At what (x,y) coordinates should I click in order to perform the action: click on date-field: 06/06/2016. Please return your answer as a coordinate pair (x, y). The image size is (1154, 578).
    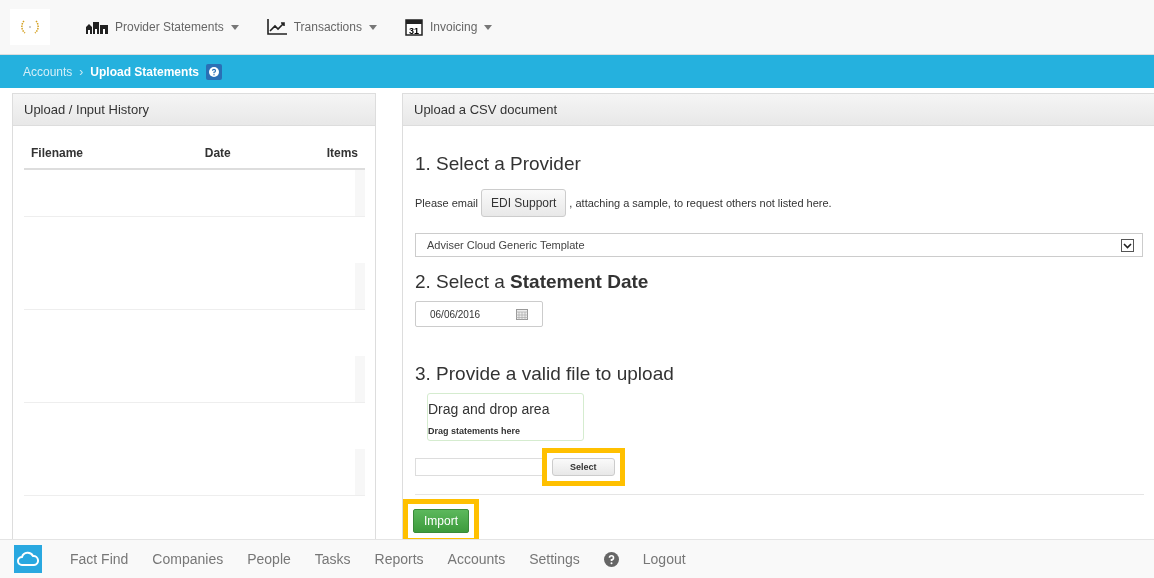
    Looking at the image, I should click on (479, 314).